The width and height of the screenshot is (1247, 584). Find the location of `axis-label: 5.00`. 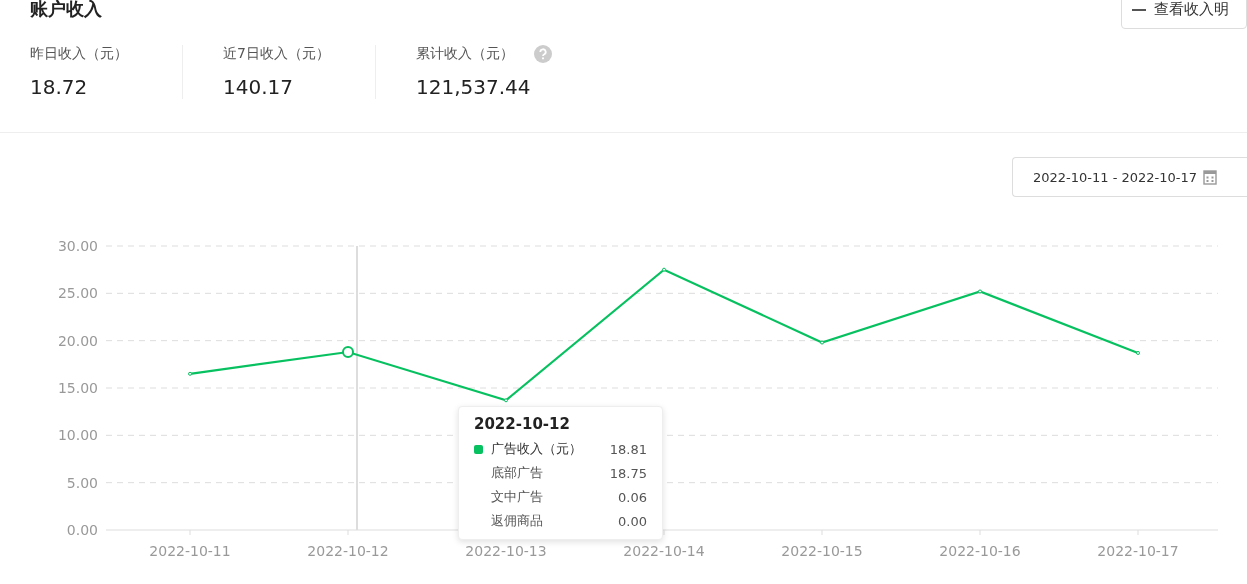

axis-label: 5.00 is located at coordinates (82, 482).